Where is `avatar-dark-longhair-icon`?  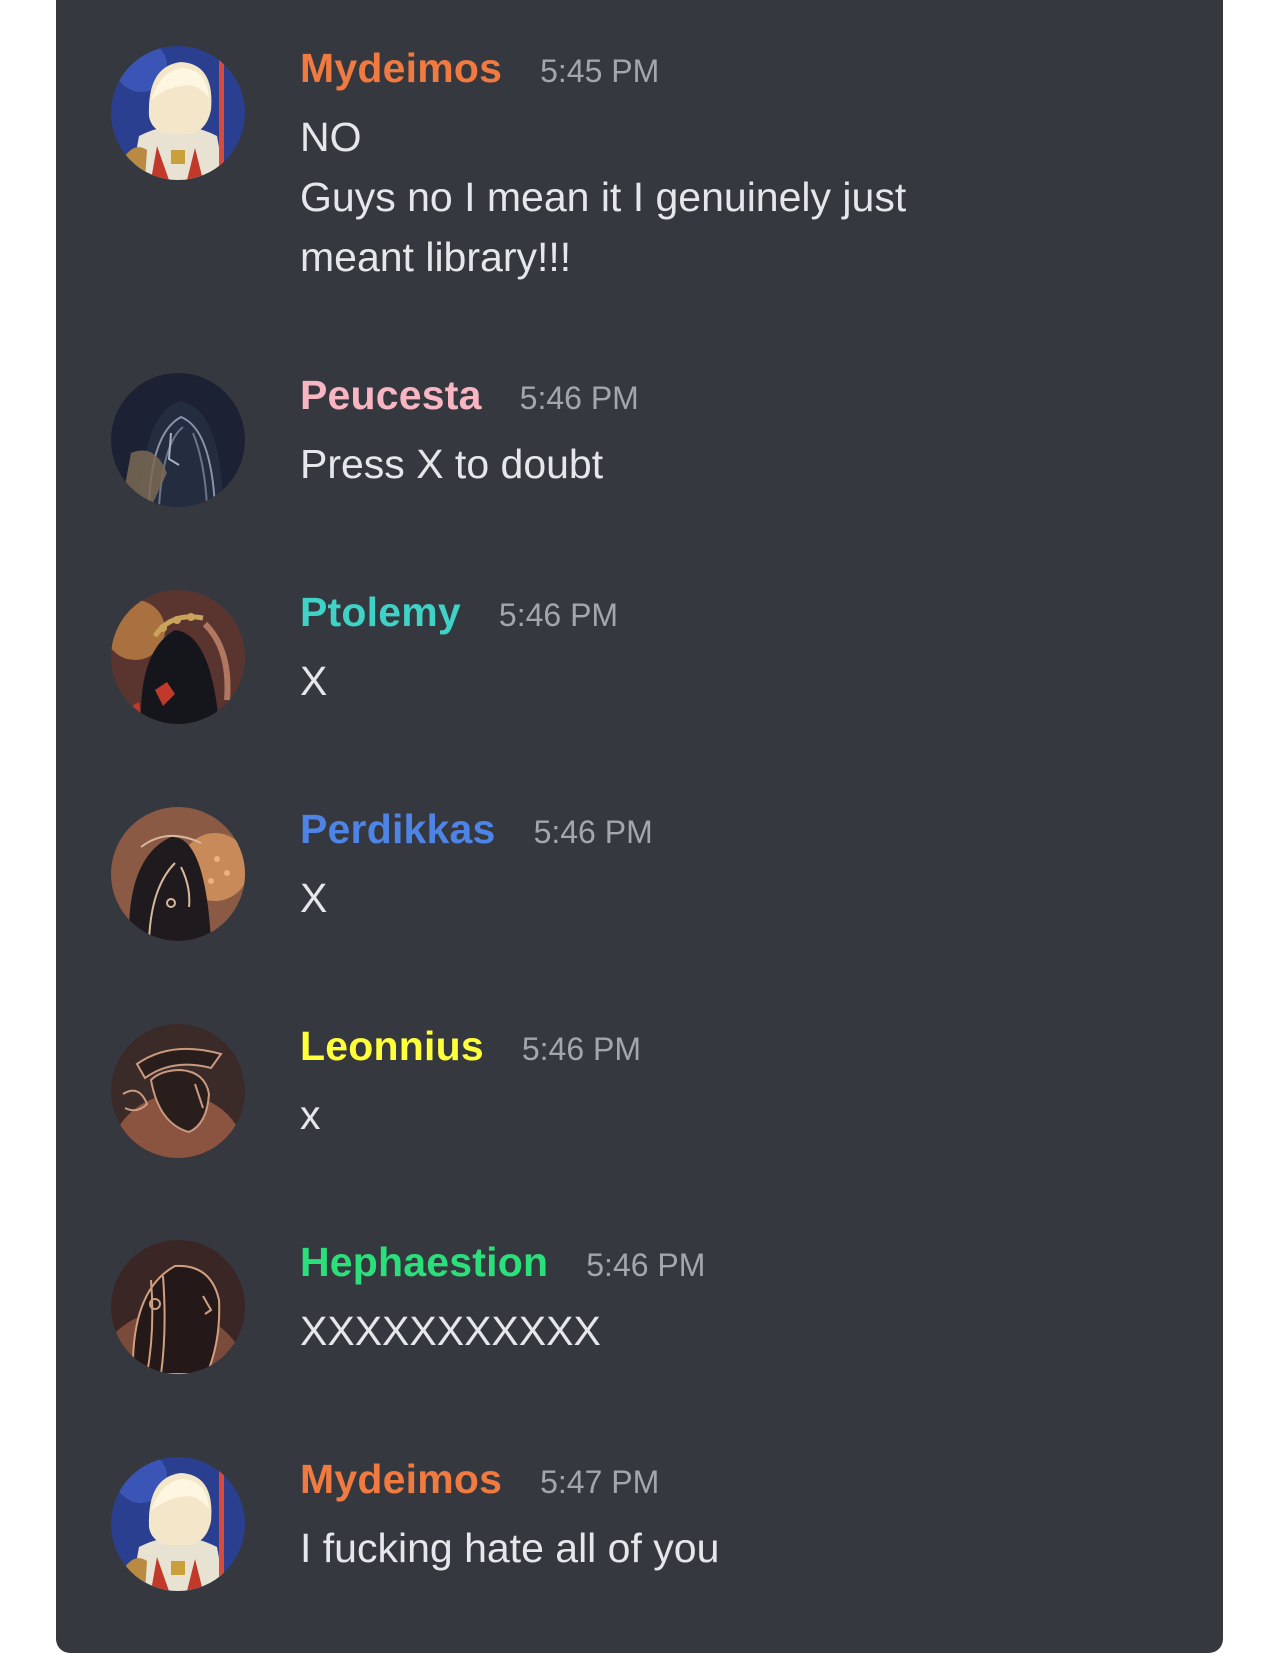
avatar-dark-longhair-icon is located at coordinates (178, 440).